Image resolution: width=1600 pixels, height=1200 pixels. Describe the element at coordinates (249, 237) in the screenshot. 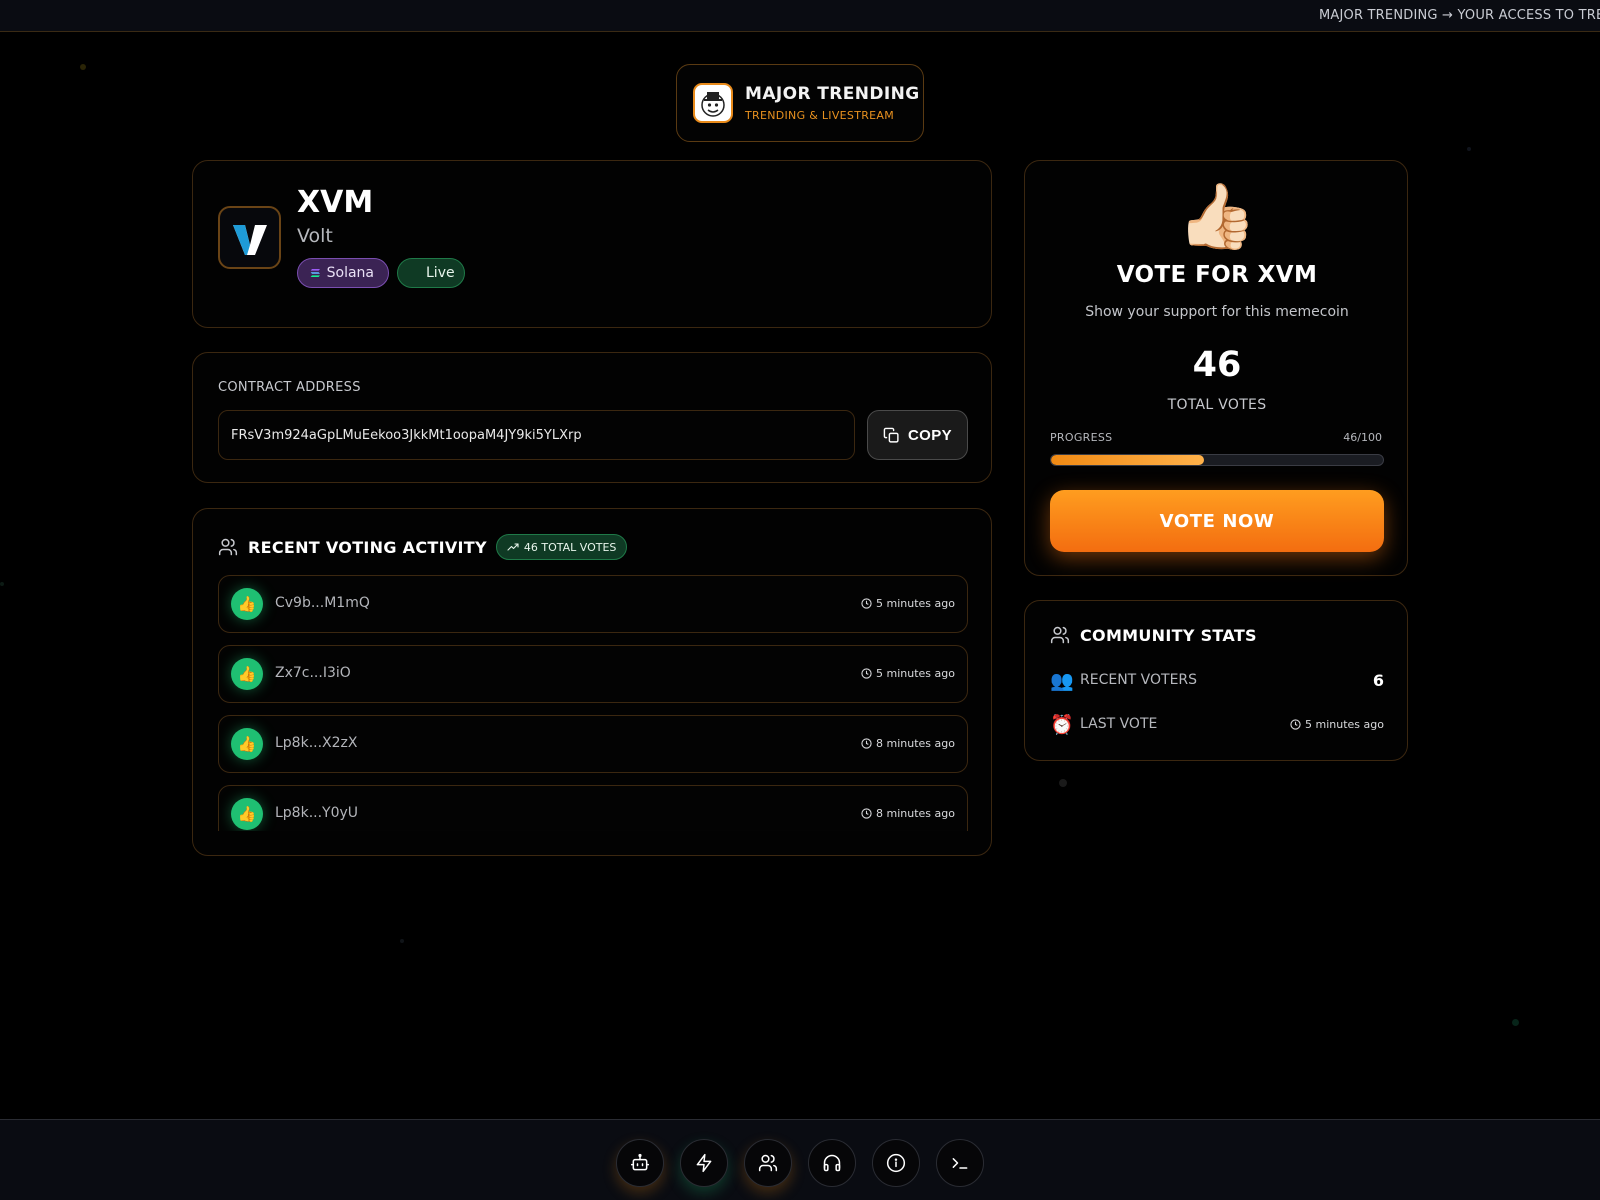

I see `volt-v-logo-icon` at that location.